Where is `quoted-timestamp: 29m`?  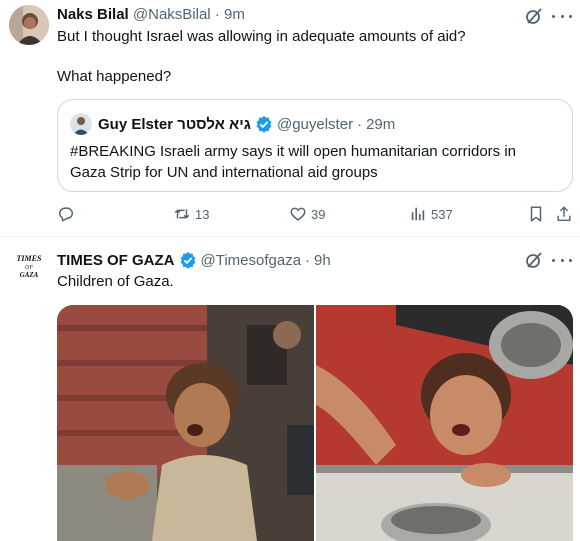
quoted-timestamp: 29m is located at coordinates (380, 124).